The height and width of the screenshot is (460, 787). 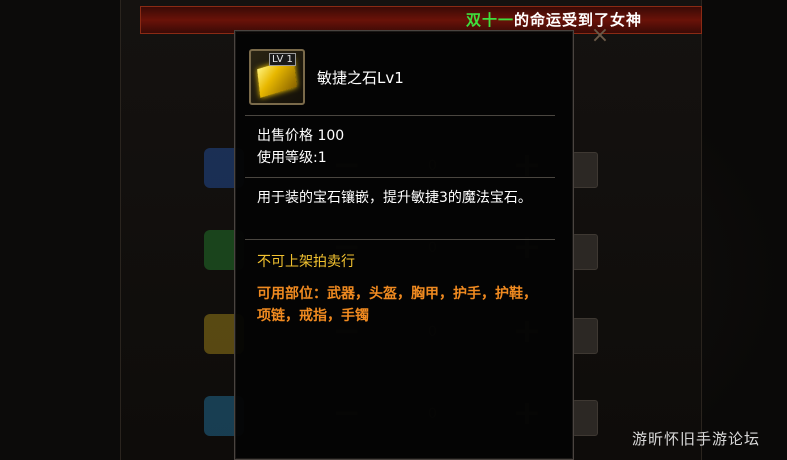 What do you see at coordinates (282, 59) in the screenshot?
I see `level-badge: LV 1` at bounding box center [282, 59].